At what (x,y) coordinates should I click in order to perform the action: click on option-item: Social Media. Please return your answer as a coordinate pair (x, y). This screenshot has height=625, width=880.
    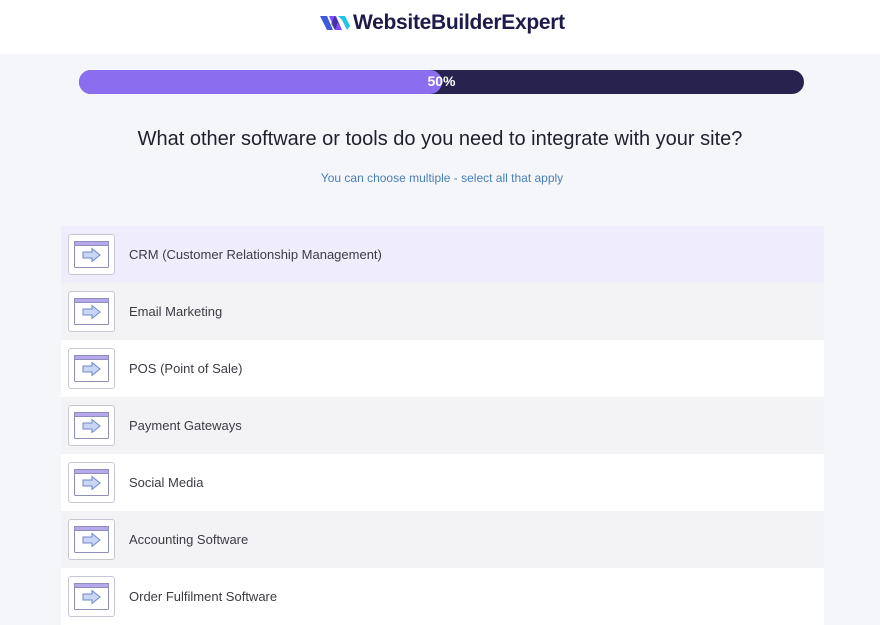
    Looking at the image, I should click on (442, 482).